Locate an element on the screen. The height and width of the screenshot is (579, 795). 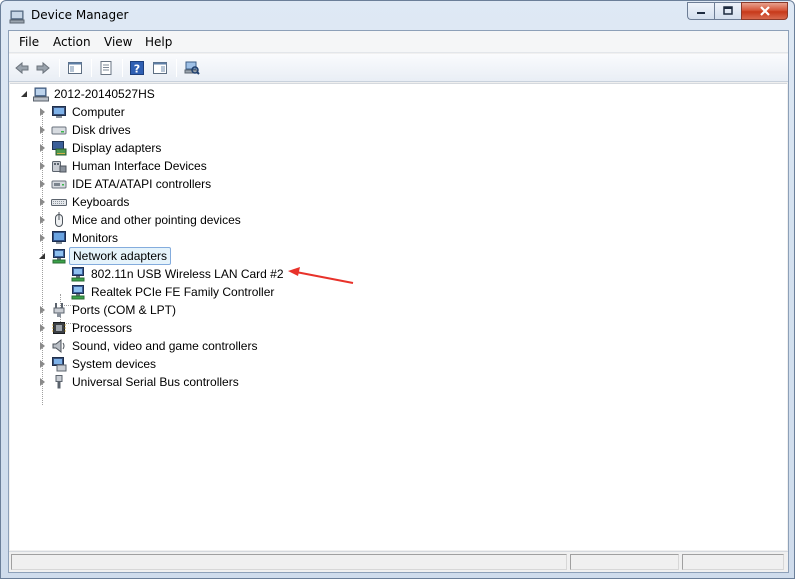
tree-item-sound-video-game: Sound, video and game controllers is located at coordinates (155, 346).